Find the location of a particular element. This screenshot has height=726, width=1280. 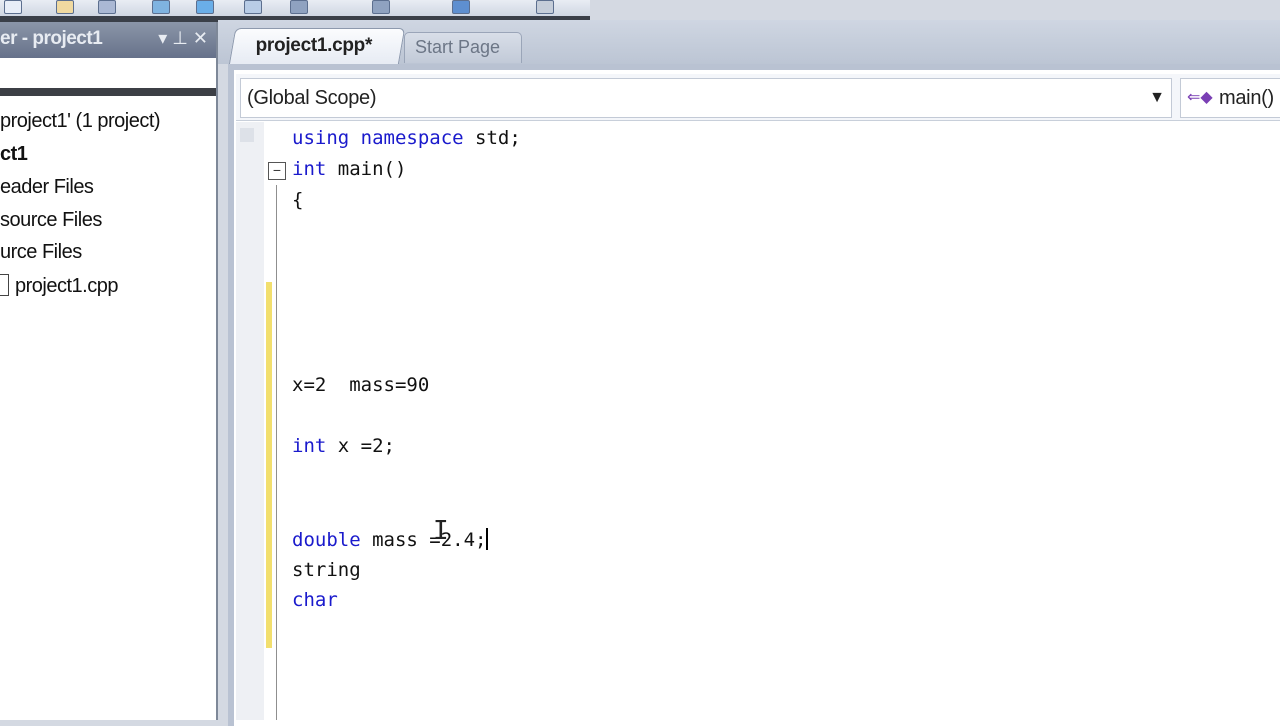

save-icon is located at coordinates (107, 7).